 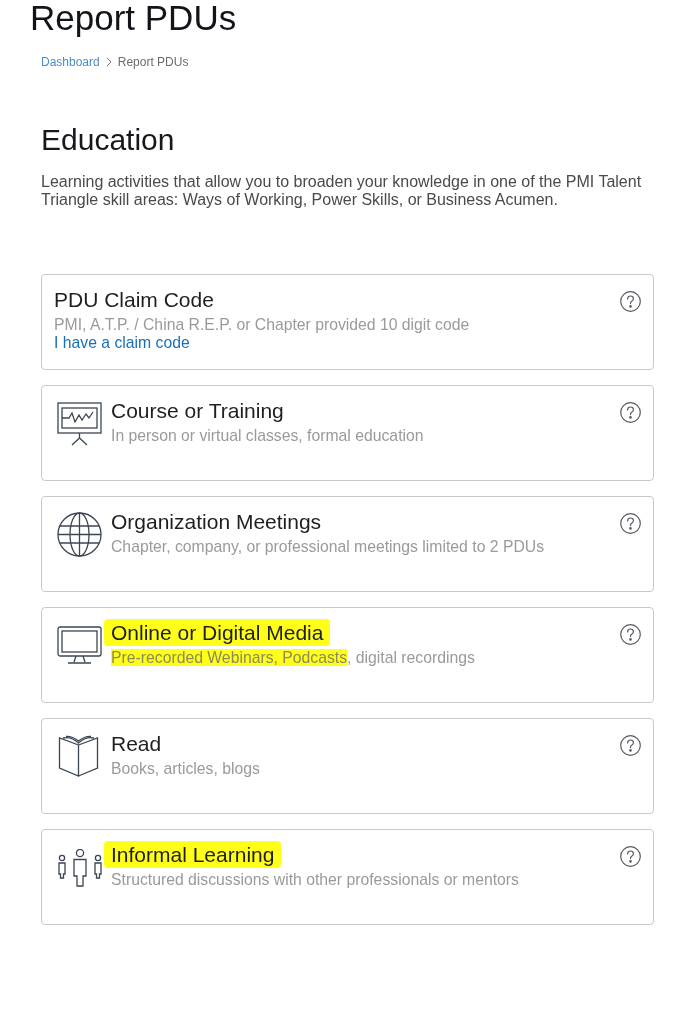 What do you see at coordinates (216, 521) in the screenshot?
I see `option-title: Organization Meetings` at bounding box center [216, 521].